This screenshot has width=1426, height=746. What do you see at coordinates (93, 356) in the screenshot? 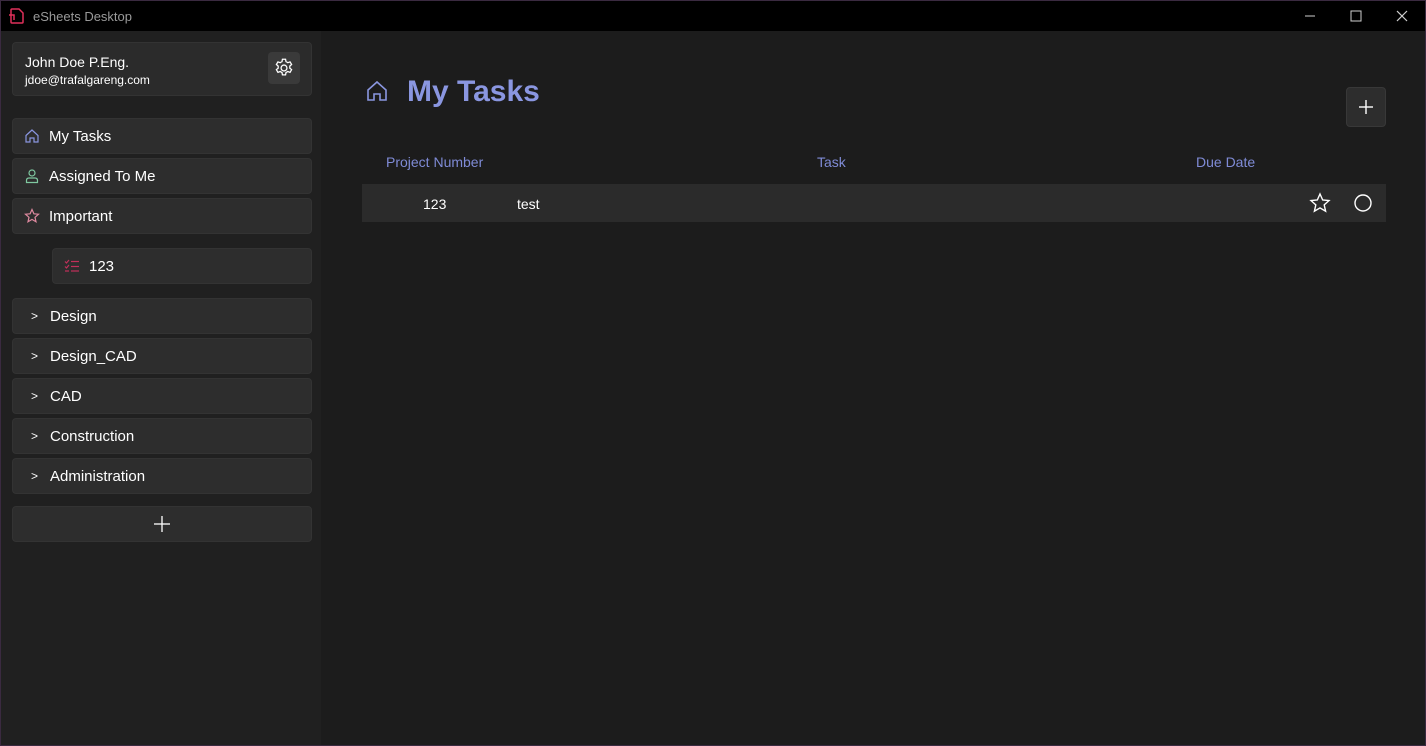
I see `sidebar-group-label: Design_CAD` at bounding box center [93, 356].